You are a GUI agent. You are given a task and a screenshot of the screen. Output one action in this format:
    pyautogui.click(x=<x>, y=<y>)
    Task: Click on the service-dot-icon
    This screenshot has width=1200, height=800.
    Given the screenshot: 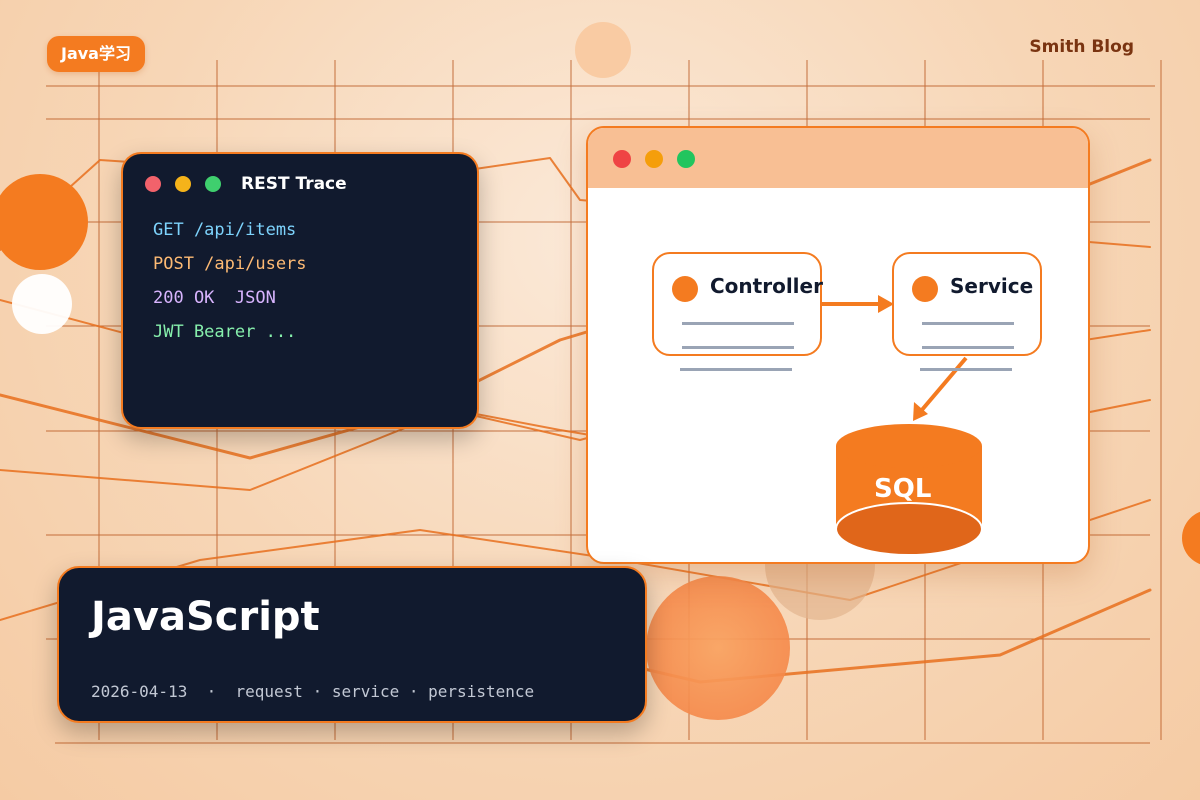 What is the action you would take?
    pyautogui.click(x=925, y=289)
    